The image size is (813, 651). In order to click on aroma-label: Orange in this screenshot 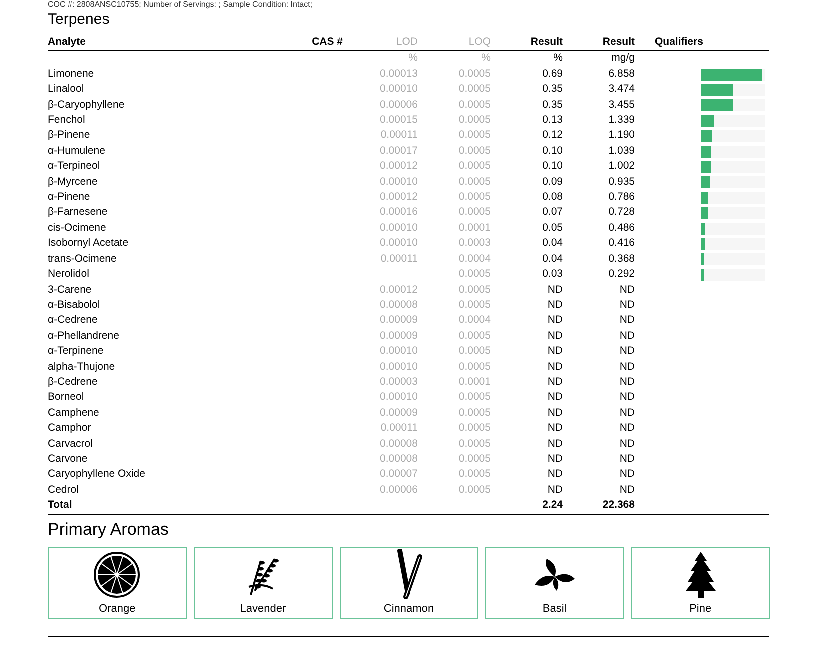, I will do `click(117, 609)`.